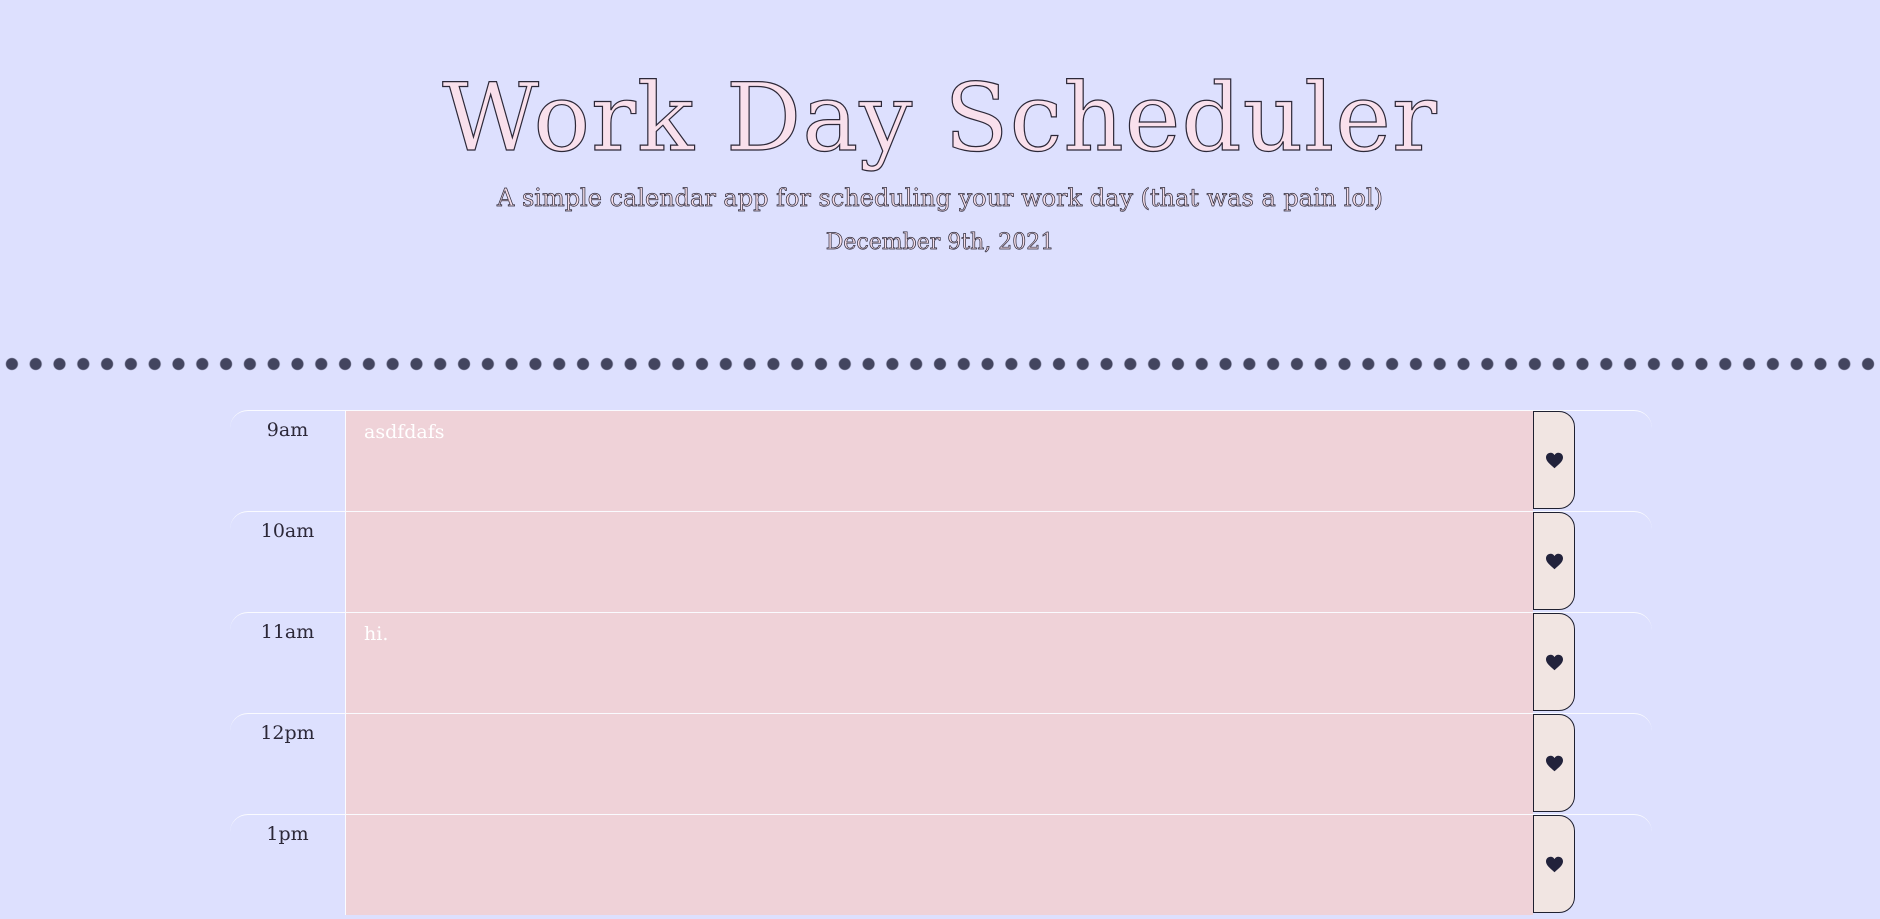 The height and width of the screenshot is (919, 1880). Describe the element at coordinates (288, 562) in the screenshot. I see `hour-label: 10am` at that location.